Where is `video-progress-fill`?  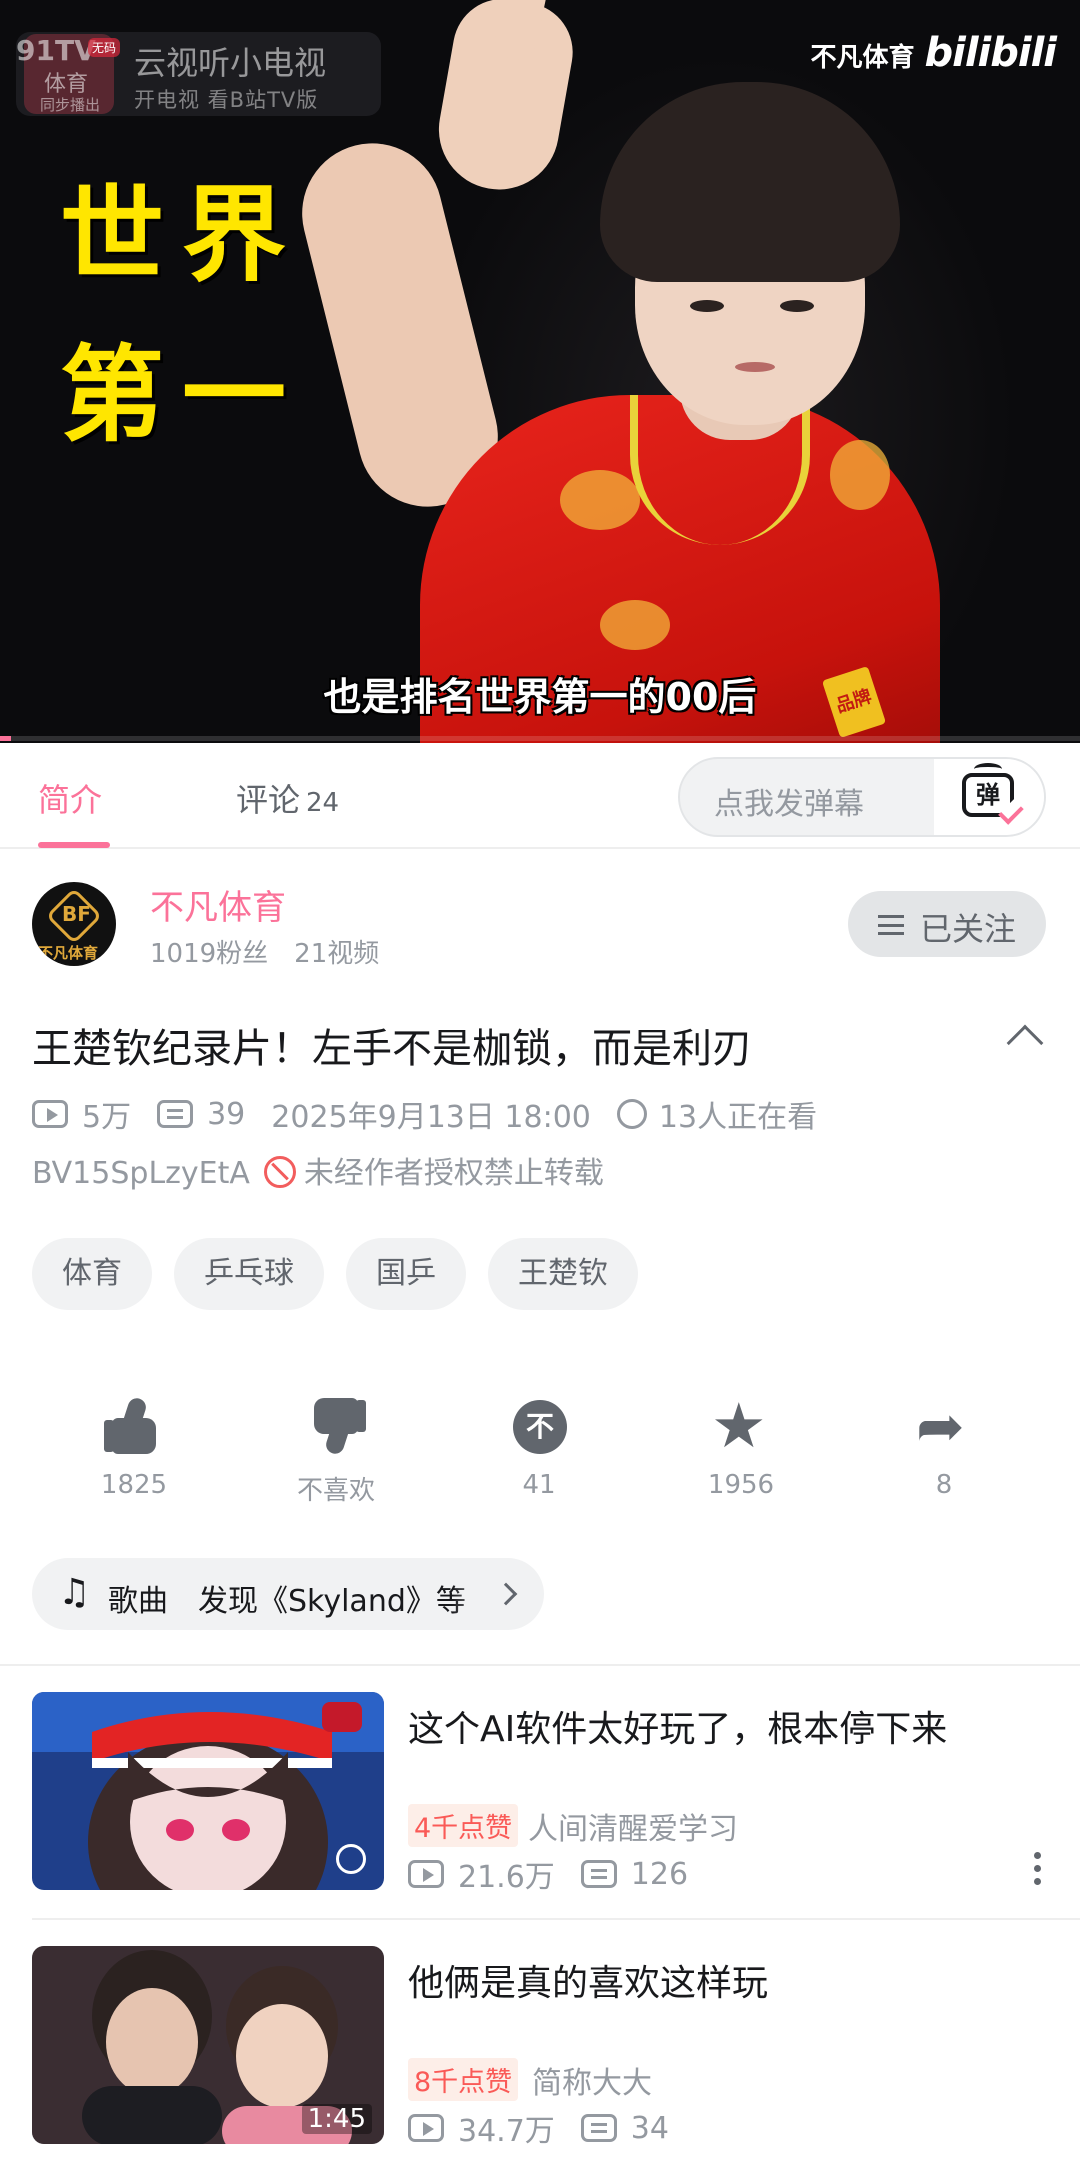 video-progress-fill is located at coordinates (5, 738).